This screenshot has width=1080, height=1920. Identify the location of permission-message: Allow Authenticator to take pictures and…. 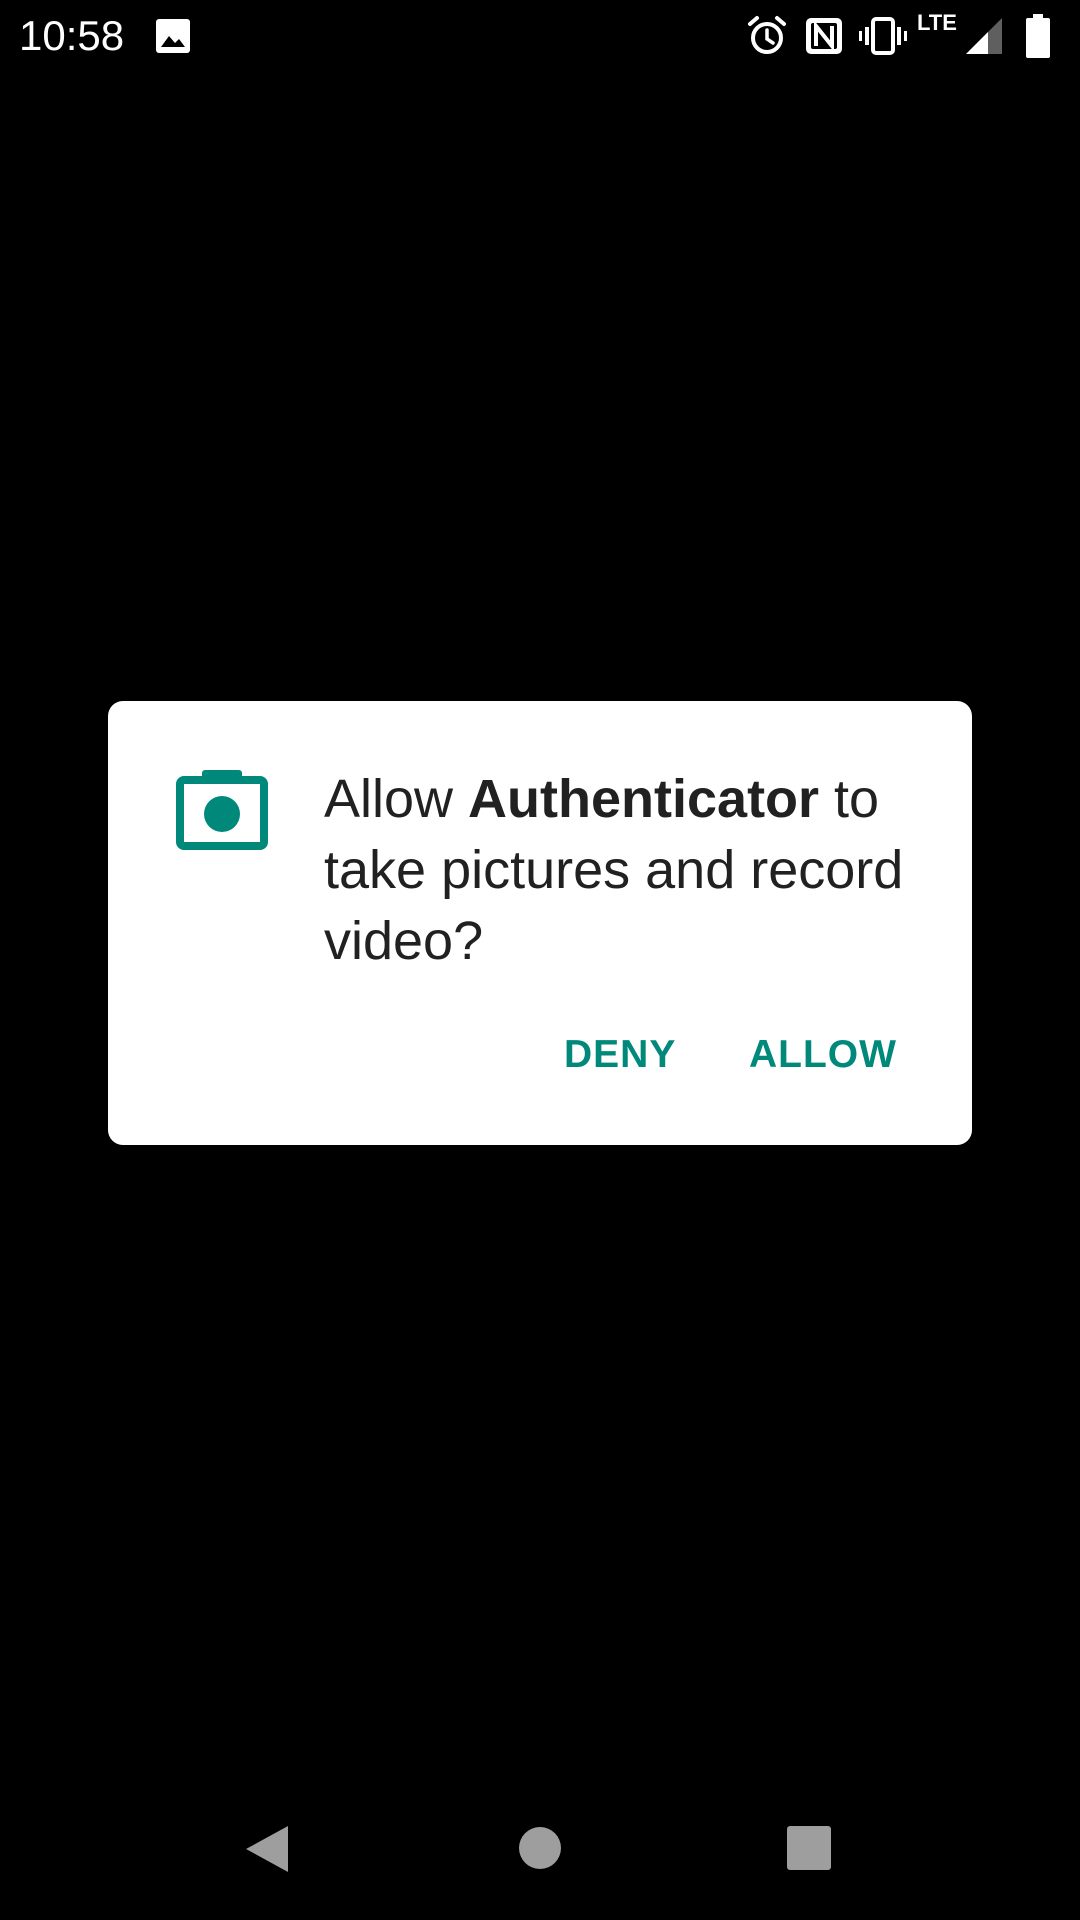
(624, 870).